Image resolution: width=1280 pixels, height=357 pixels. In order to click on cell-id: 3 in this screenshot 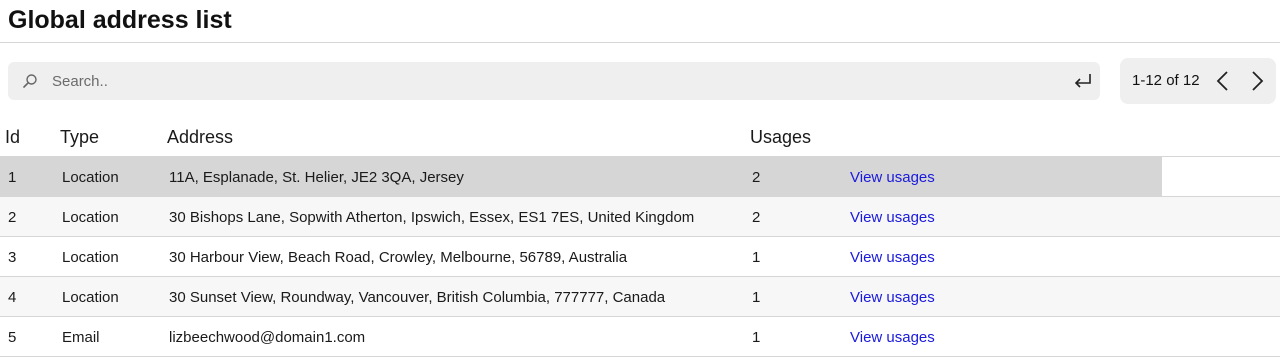, I will do `click(12, 257)`.